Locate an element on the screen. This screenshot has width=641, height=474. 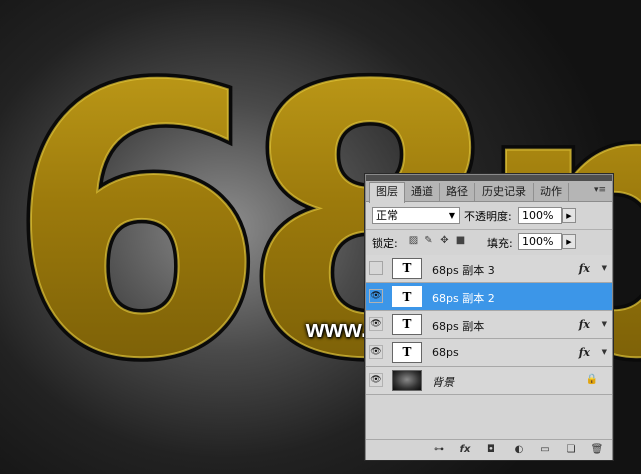
blend-mode-select: 正常 ▼ is located at coordinates (416, 215).